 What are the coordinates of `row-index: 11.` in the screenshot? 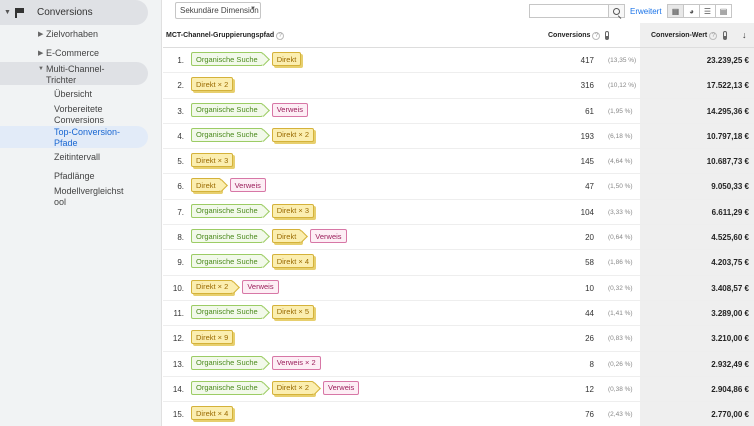 It's located at (178, 313).